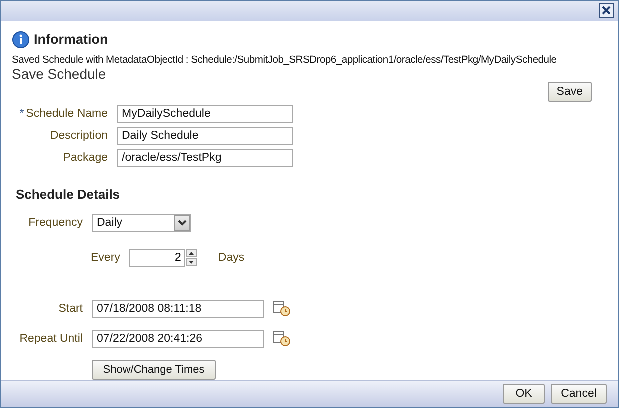  What do you see at coordinates (524, 394) in the screenshot?
I see `dialog-button: OK` at bounding box center [524, 394].